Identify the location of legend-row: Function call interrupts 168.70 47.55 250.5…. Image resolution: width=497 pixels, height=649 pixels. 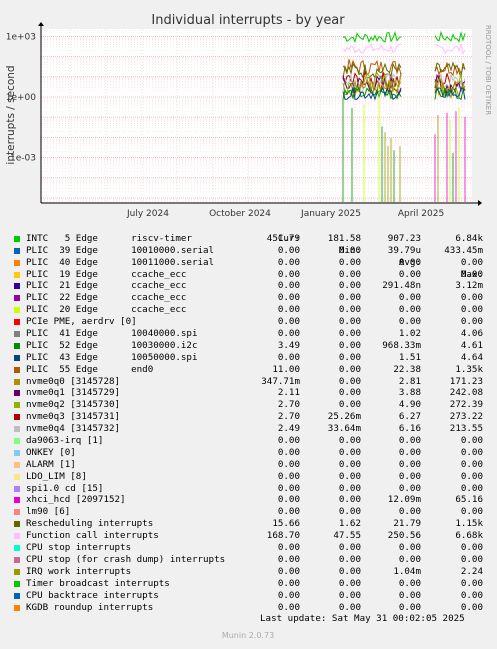
(254, 536).